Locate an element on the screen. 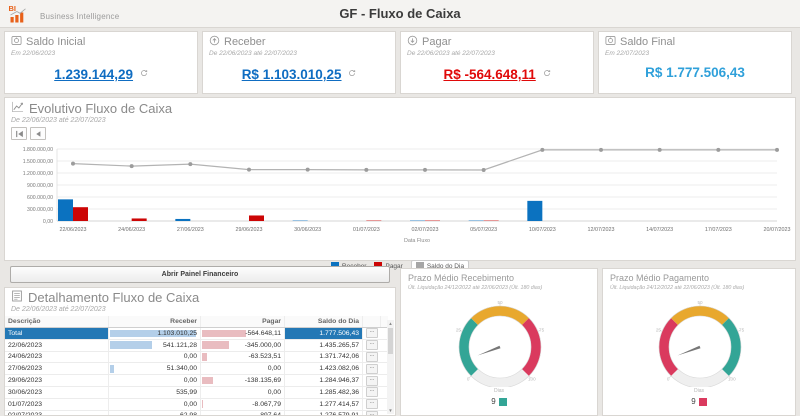 This screenshot has height=416, width=800. cell-descricao: 30/06/2023 is located at coordinates (57, 392).